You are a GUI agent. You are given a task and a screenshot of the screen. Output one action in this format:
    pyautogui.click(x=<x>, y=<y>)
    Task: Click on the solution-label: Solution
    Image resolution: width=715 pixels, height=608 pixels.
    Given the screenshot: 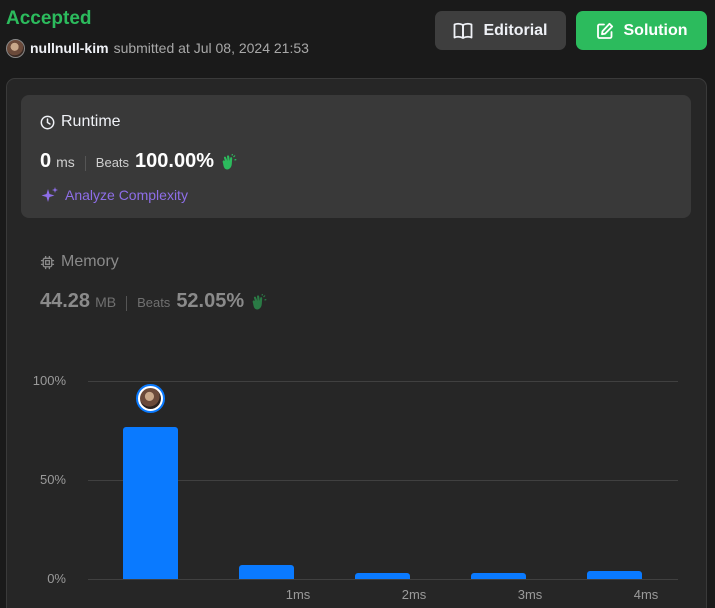 What is the action you would take?
    pyautogui.click(x=655, y=30)
    